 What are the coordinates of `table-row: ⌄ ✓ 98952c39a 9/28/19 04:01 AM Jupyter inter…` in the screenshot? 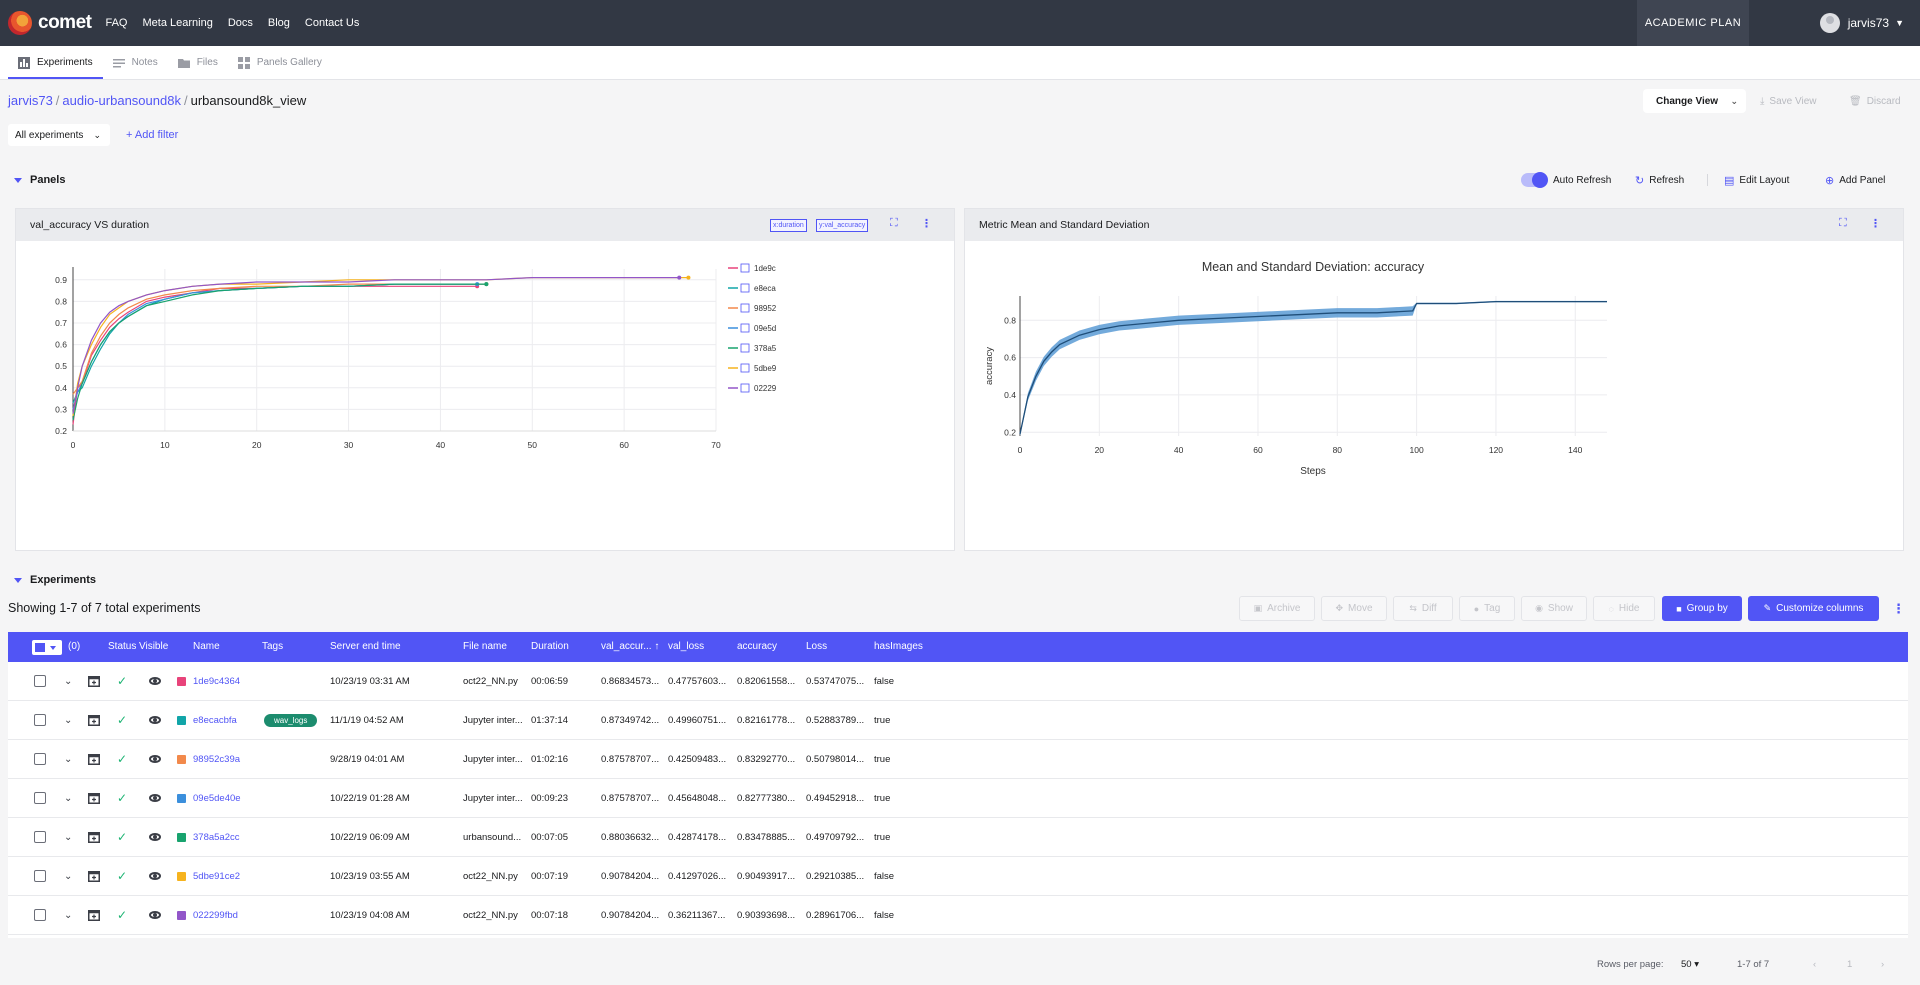 It's located at (958, 759).